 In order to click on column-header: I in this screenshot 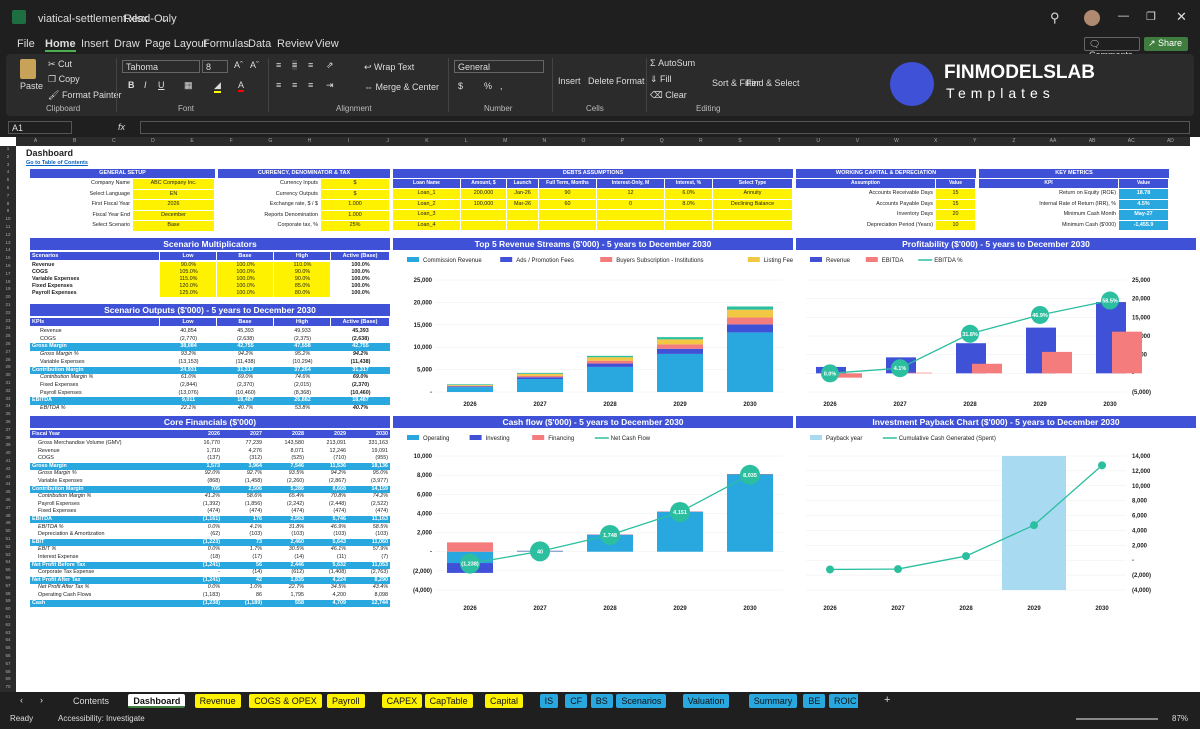, I will do `click(348, 141)`.